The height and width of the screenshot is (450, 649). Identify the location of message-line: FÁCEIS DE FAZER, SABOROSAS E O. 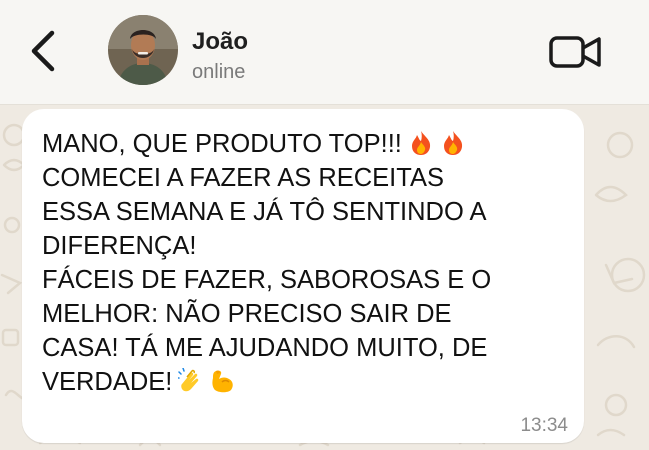
(267, 280).